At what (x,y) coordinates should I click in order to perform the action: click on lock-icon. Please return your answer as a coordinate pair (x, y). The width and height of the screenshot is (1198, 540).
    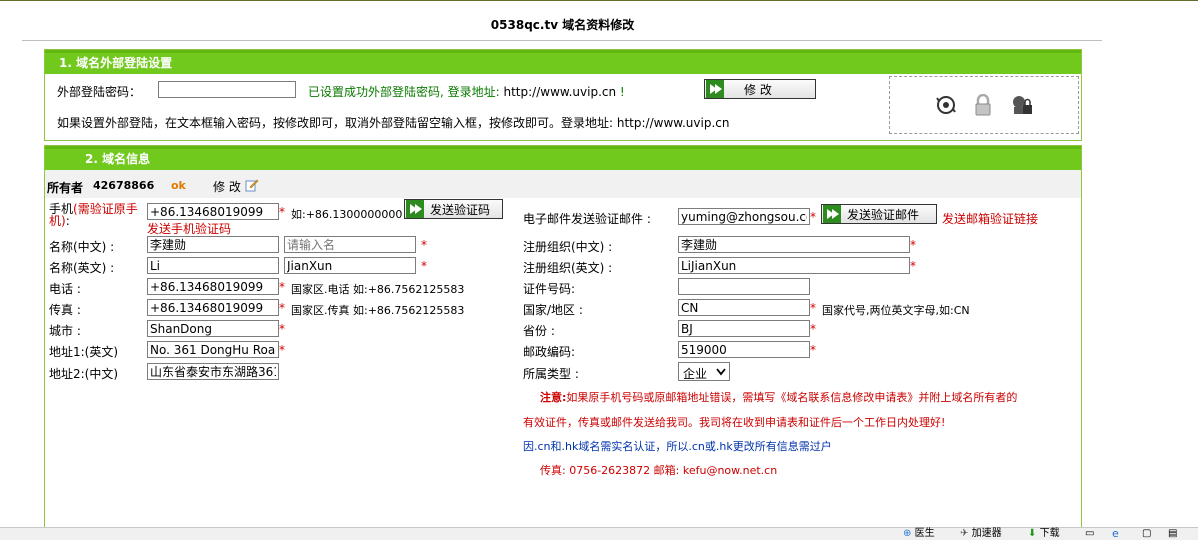
    Looking at the image, I should click on (983, 105).